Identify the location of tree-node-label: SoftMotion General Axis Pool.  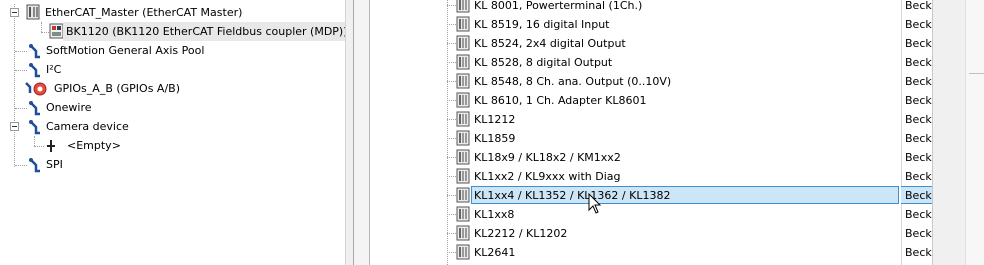
(125, 50).